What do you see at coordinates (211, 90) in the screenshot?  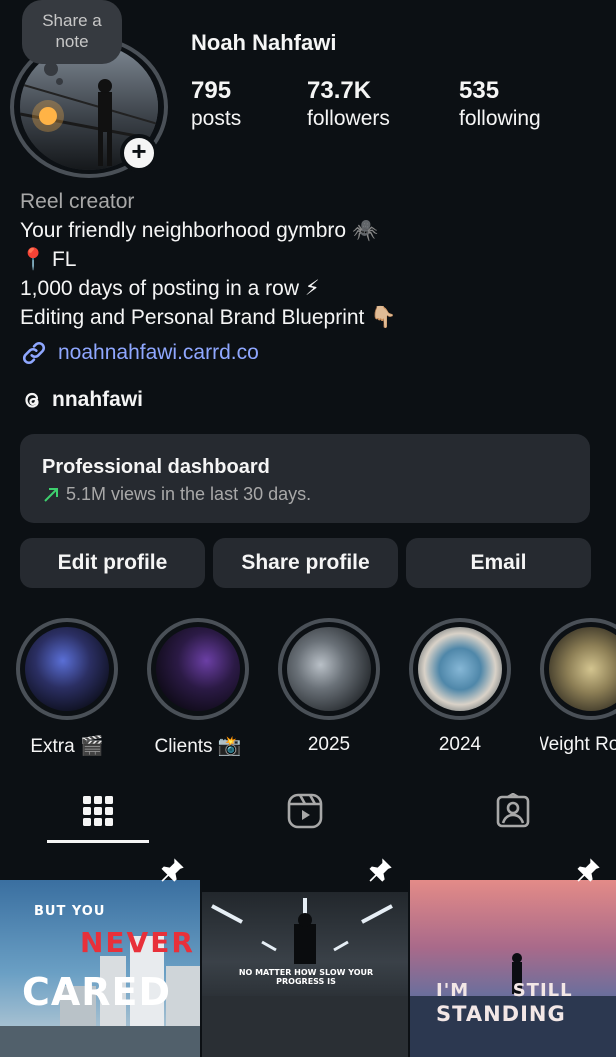 I see `posts-count: 795` at bounding box center [211, 90].